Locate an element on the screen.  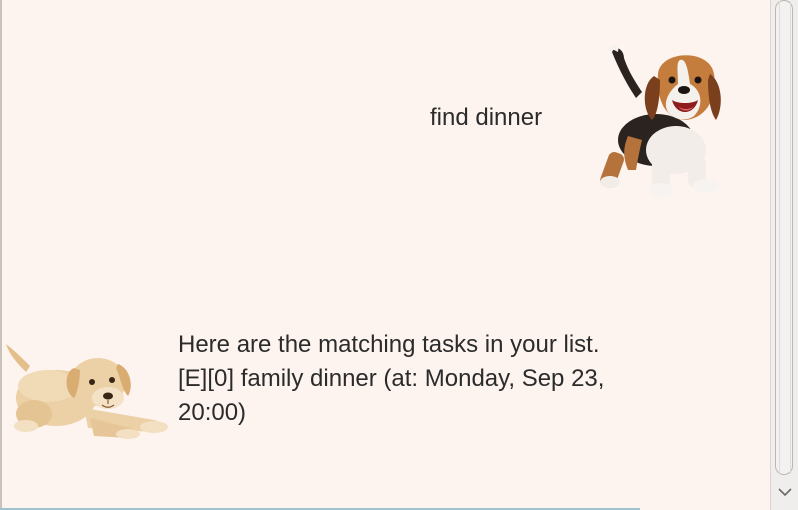
vertical-scrollbar is located at coordinates (784, 255).